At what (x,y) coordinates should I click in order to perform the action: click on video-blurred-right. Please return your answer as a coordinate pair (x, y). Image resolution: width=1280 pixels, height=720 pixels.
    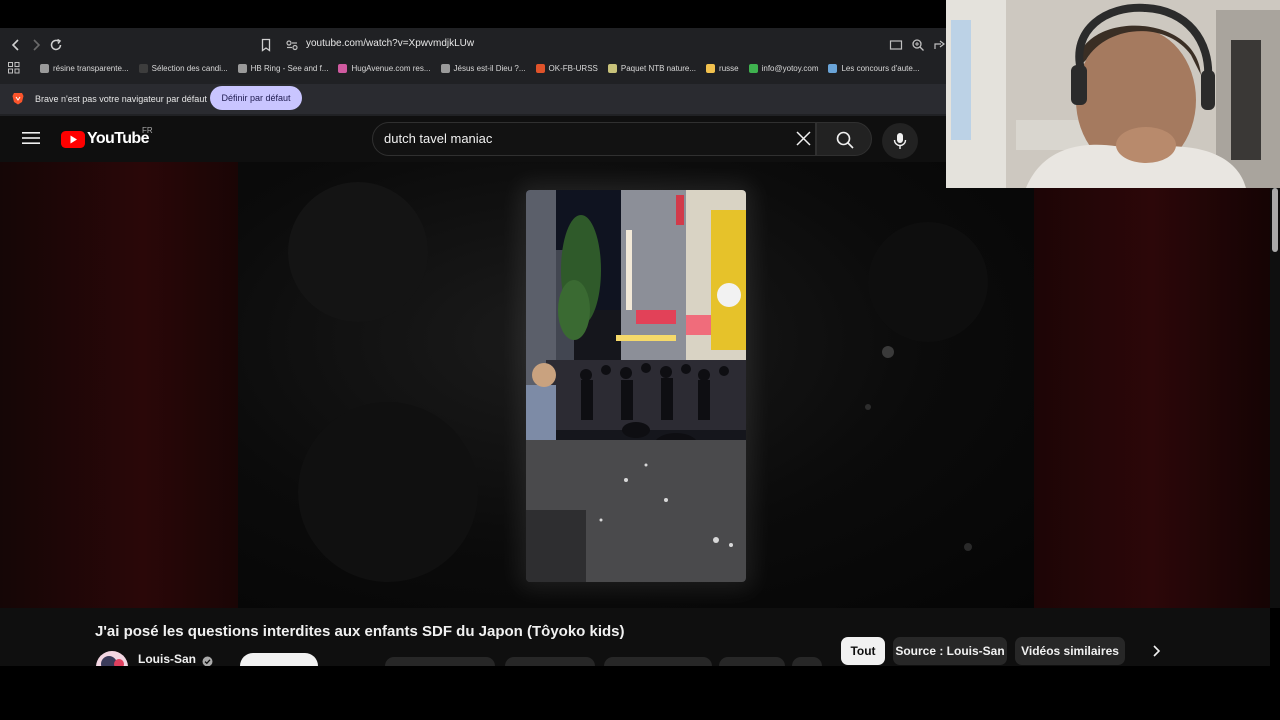
    Looking at the image, I should click on (1152, 385).